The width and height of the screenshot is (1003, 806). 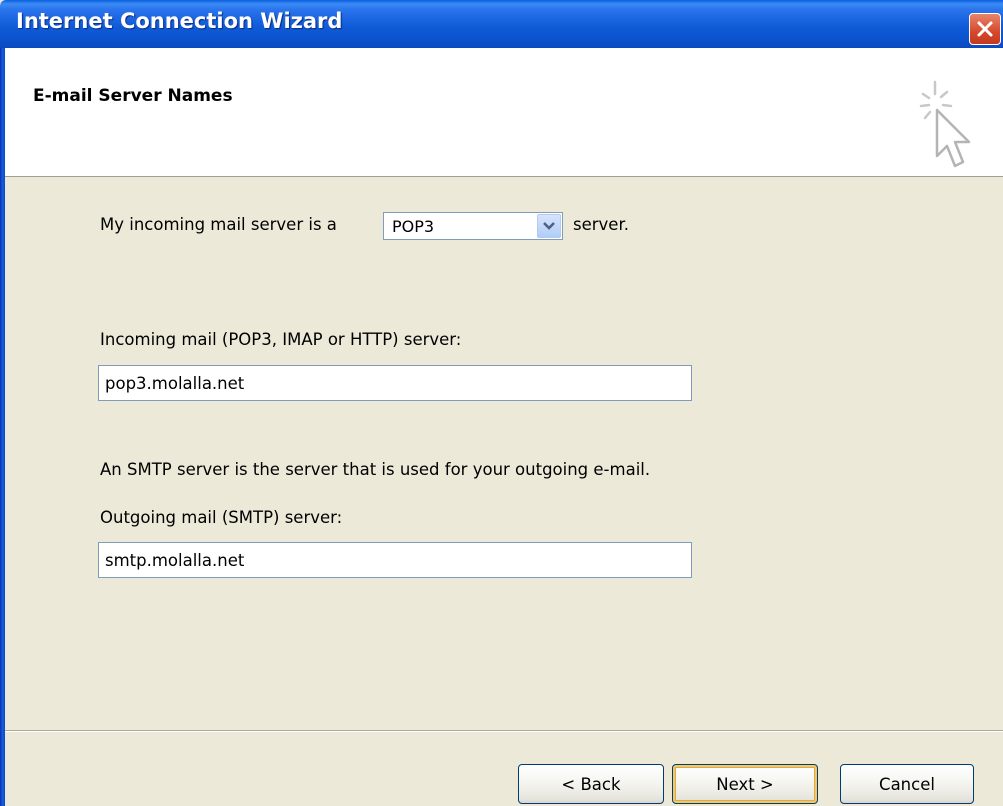 I want to click on chevron-down-icon, so click(x=549, y=226).